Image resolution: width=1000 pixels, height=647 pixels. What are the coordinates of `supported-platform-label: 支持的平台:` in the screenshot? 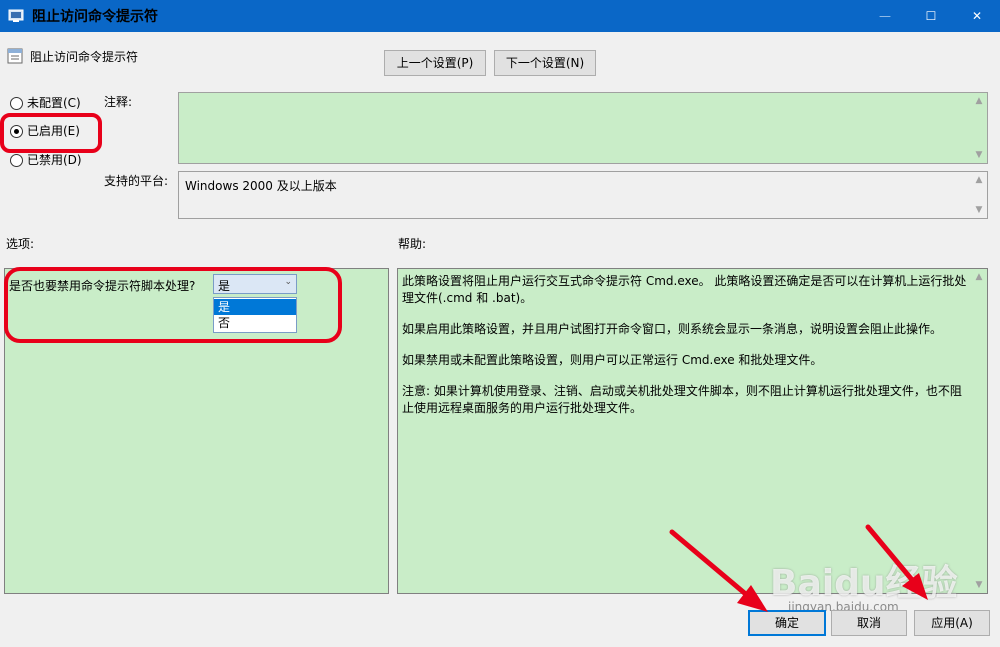 It's located at (136, 181).